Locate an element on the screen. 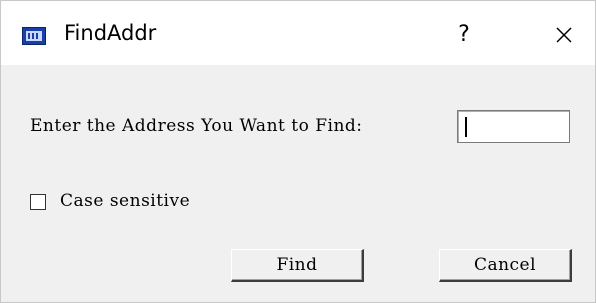 The width and height of the screenshot is (596, 303). address-prompt-label: Enter the Address You Want to Find: is located at coordinates (196, 126).